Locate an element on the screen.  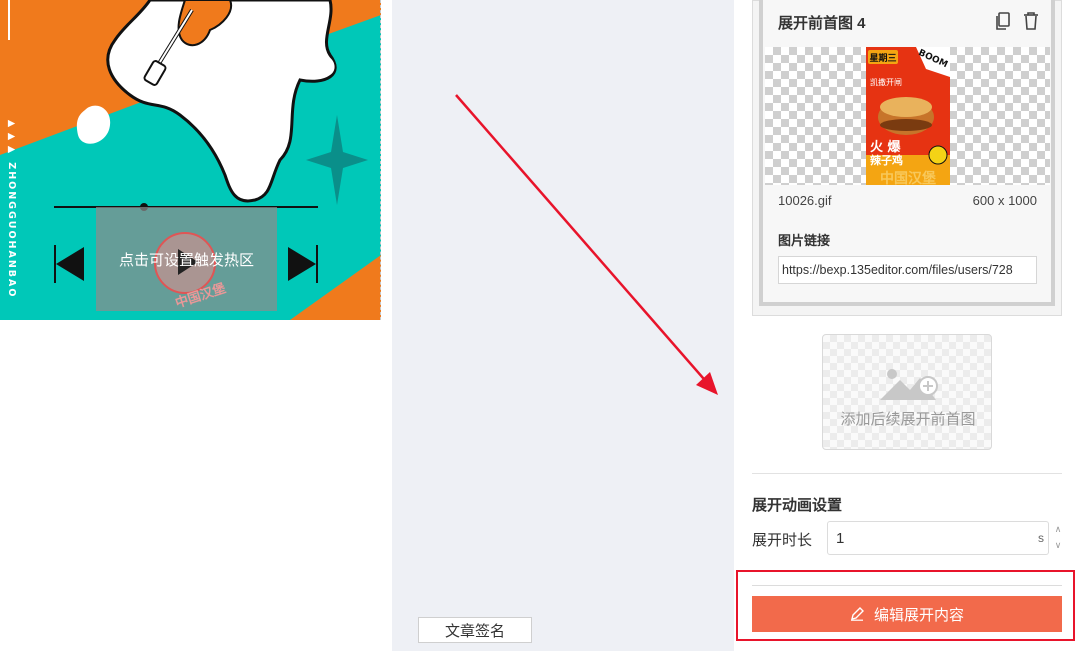
article-signature-button: 文章签名 is located at coordinates (475, 630).